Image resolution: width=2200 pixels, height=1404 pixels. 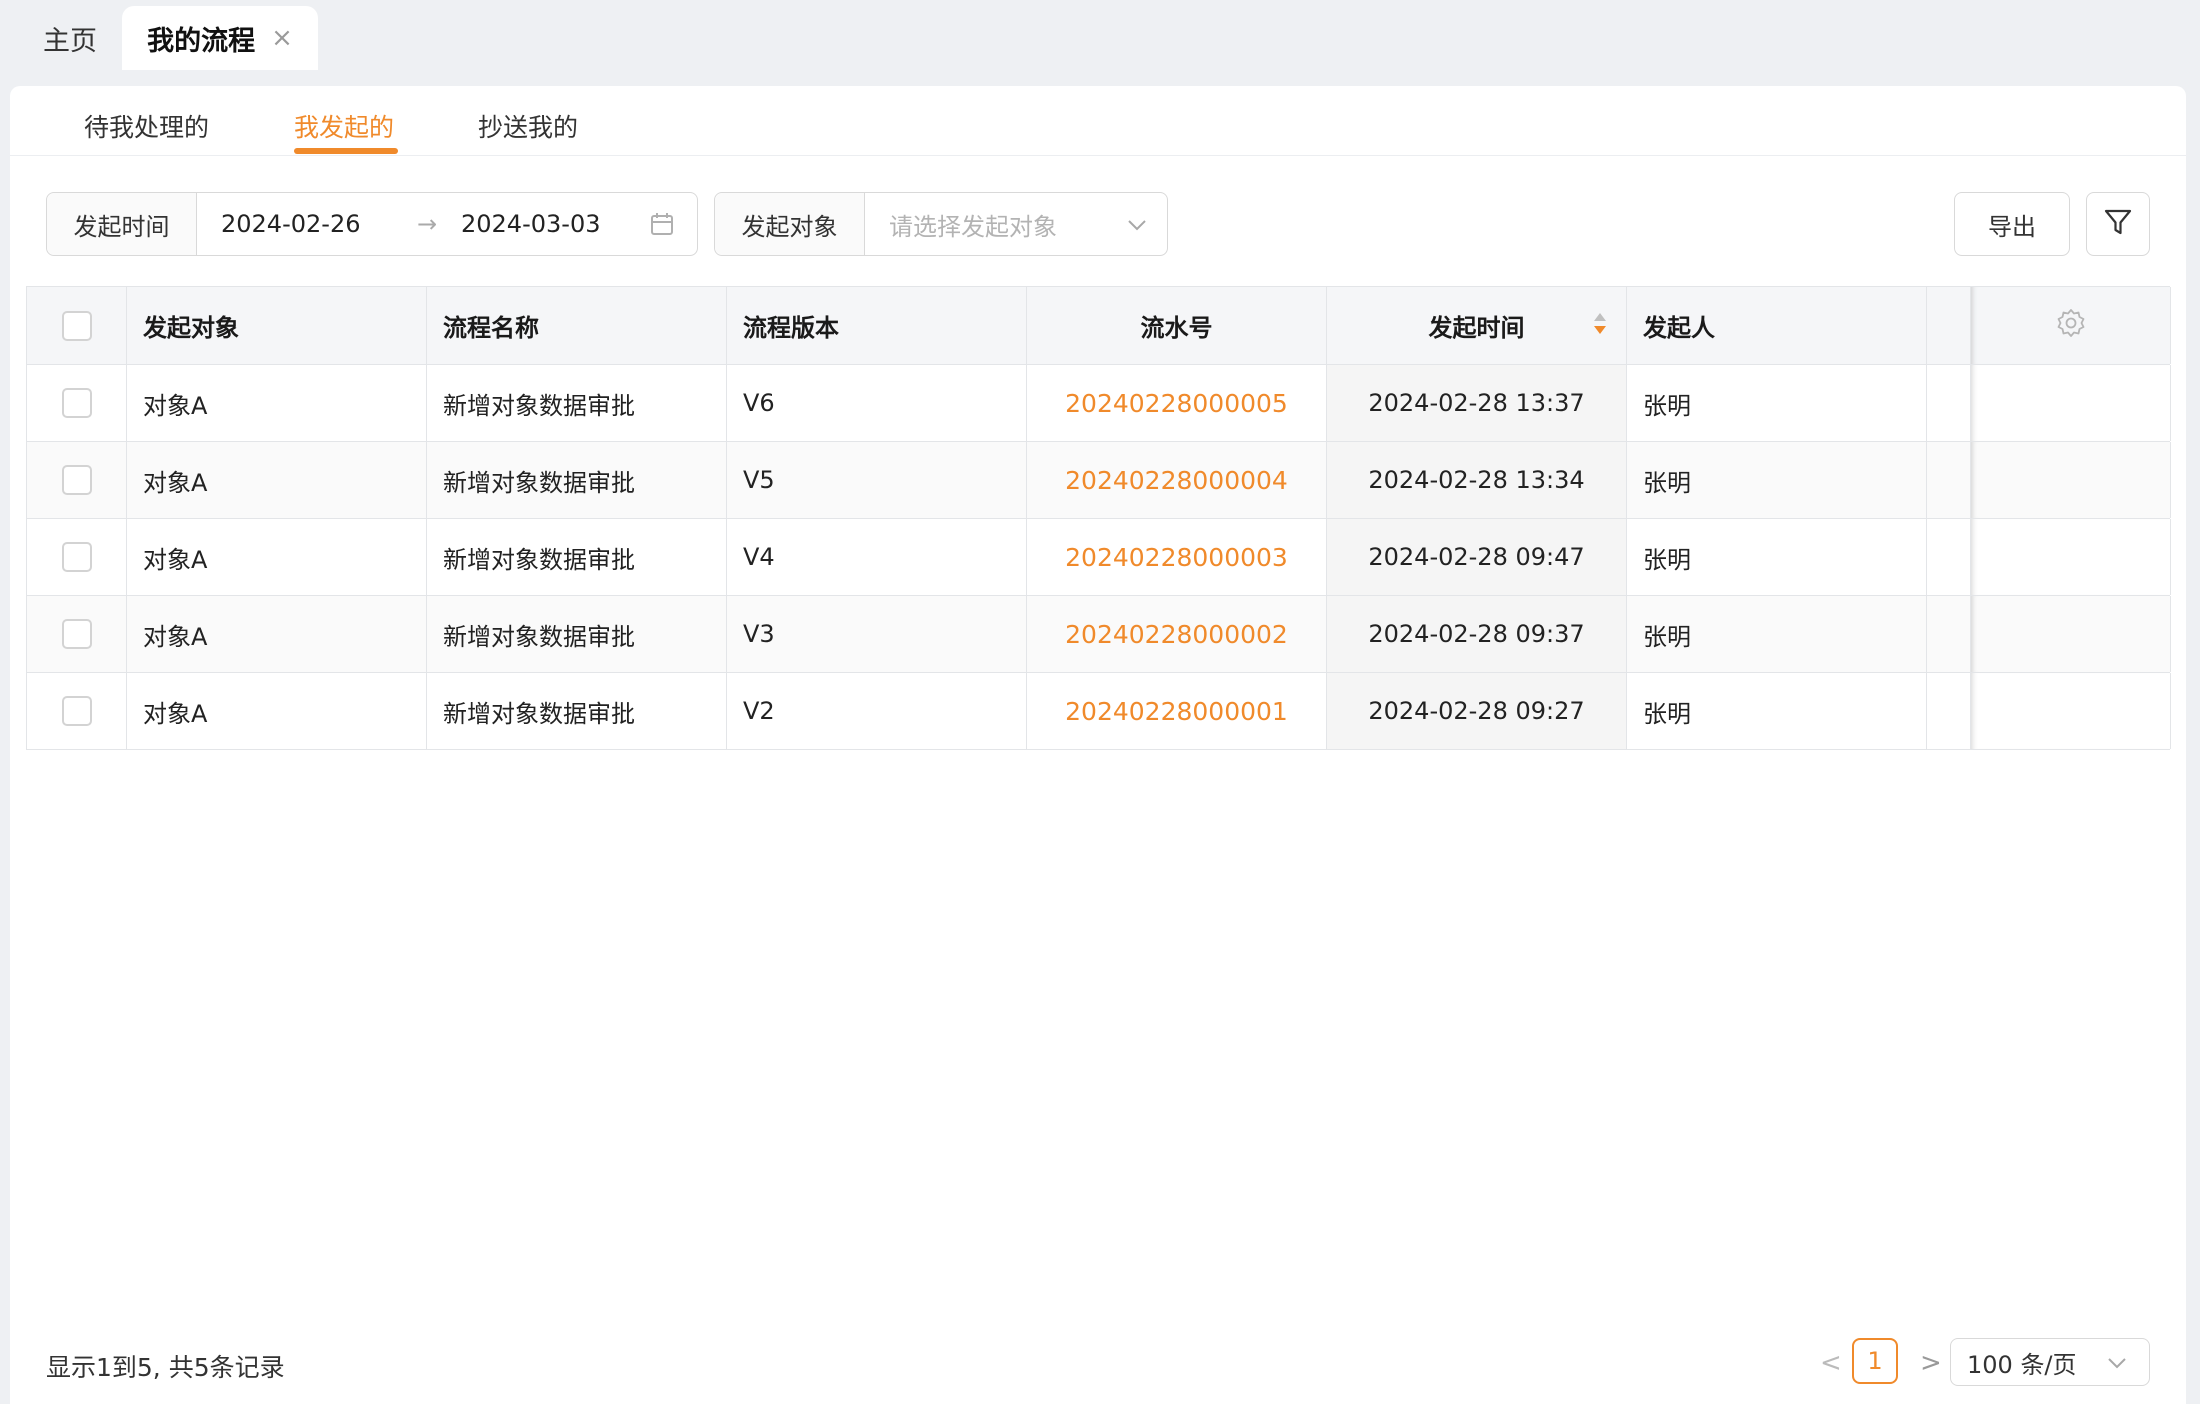 I want to click on cell-serial: 20240228000002, so click(x=1177, y=634).